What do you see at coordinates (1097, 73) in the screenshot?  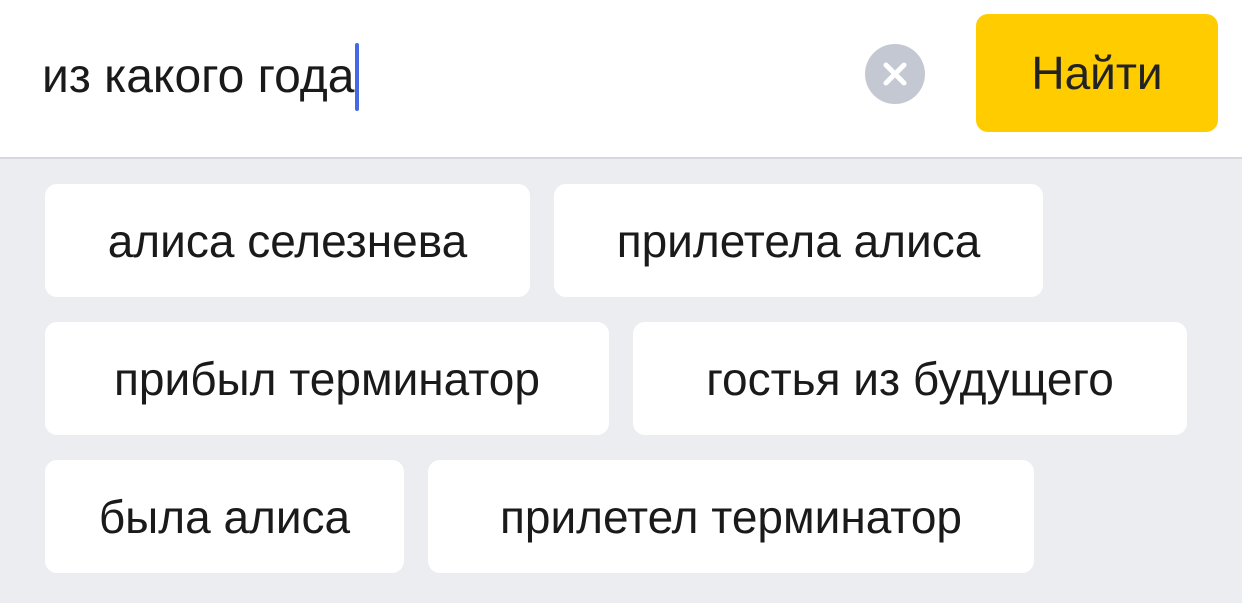 I see `search-submit-button: Найти` at bounding box center [1097, 73].